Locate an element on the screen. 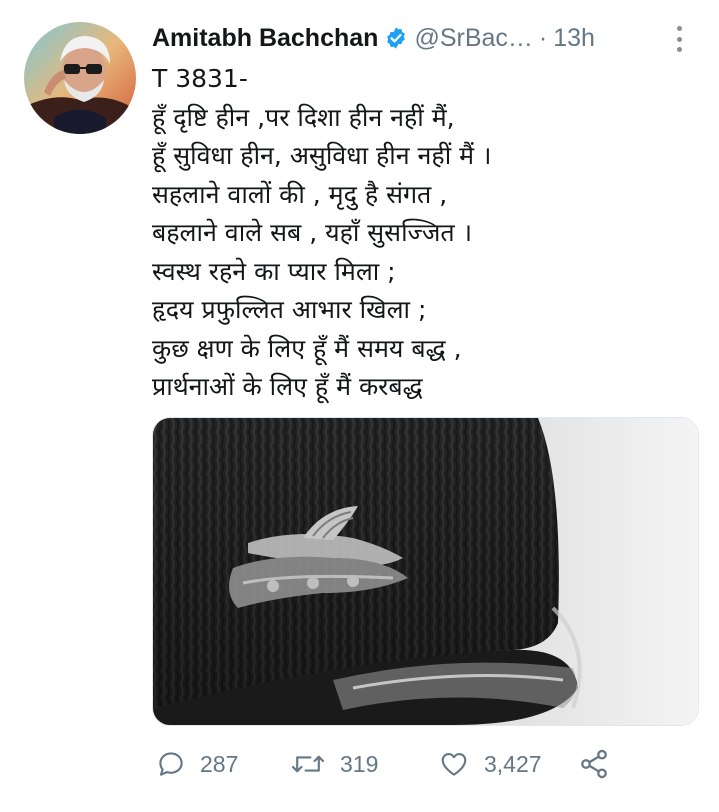 The width and height of the screenshot is (719, 812). reply-icon is located at coordinates (171, 764).